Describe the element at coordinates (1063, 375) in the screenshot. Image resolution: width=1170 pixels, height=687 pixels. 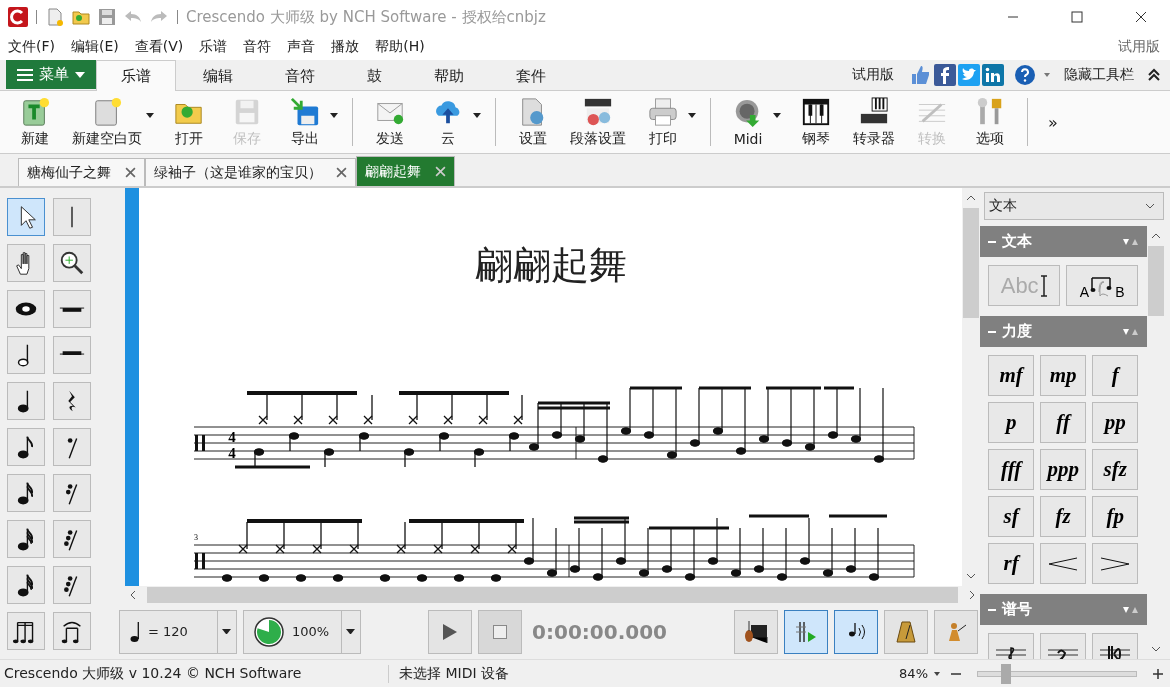
I see `dynamic-mark-button: mp` at that location.